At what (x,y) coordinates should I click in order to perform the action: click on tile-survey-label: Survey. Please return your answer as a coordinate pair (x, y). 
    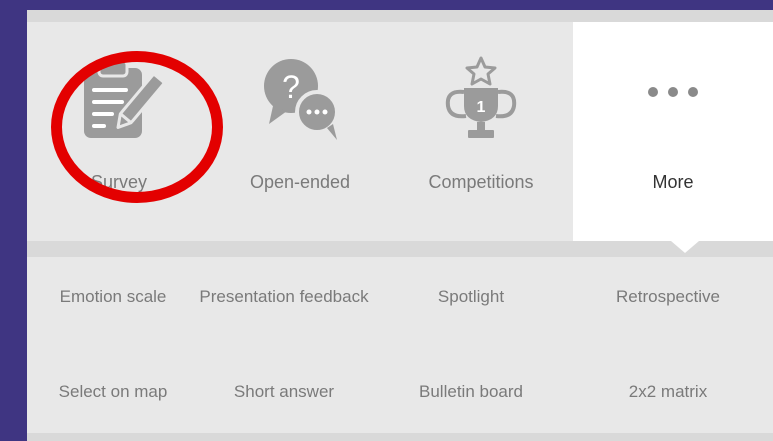
    Looking at the image, I should click on (119, 182).